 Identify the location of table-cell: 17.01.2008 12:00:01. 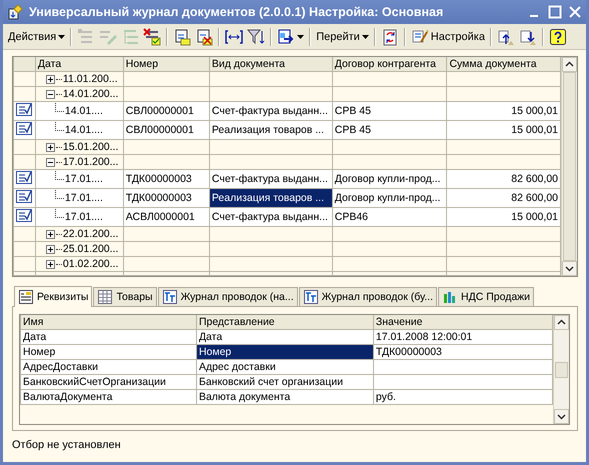
(462, 337).